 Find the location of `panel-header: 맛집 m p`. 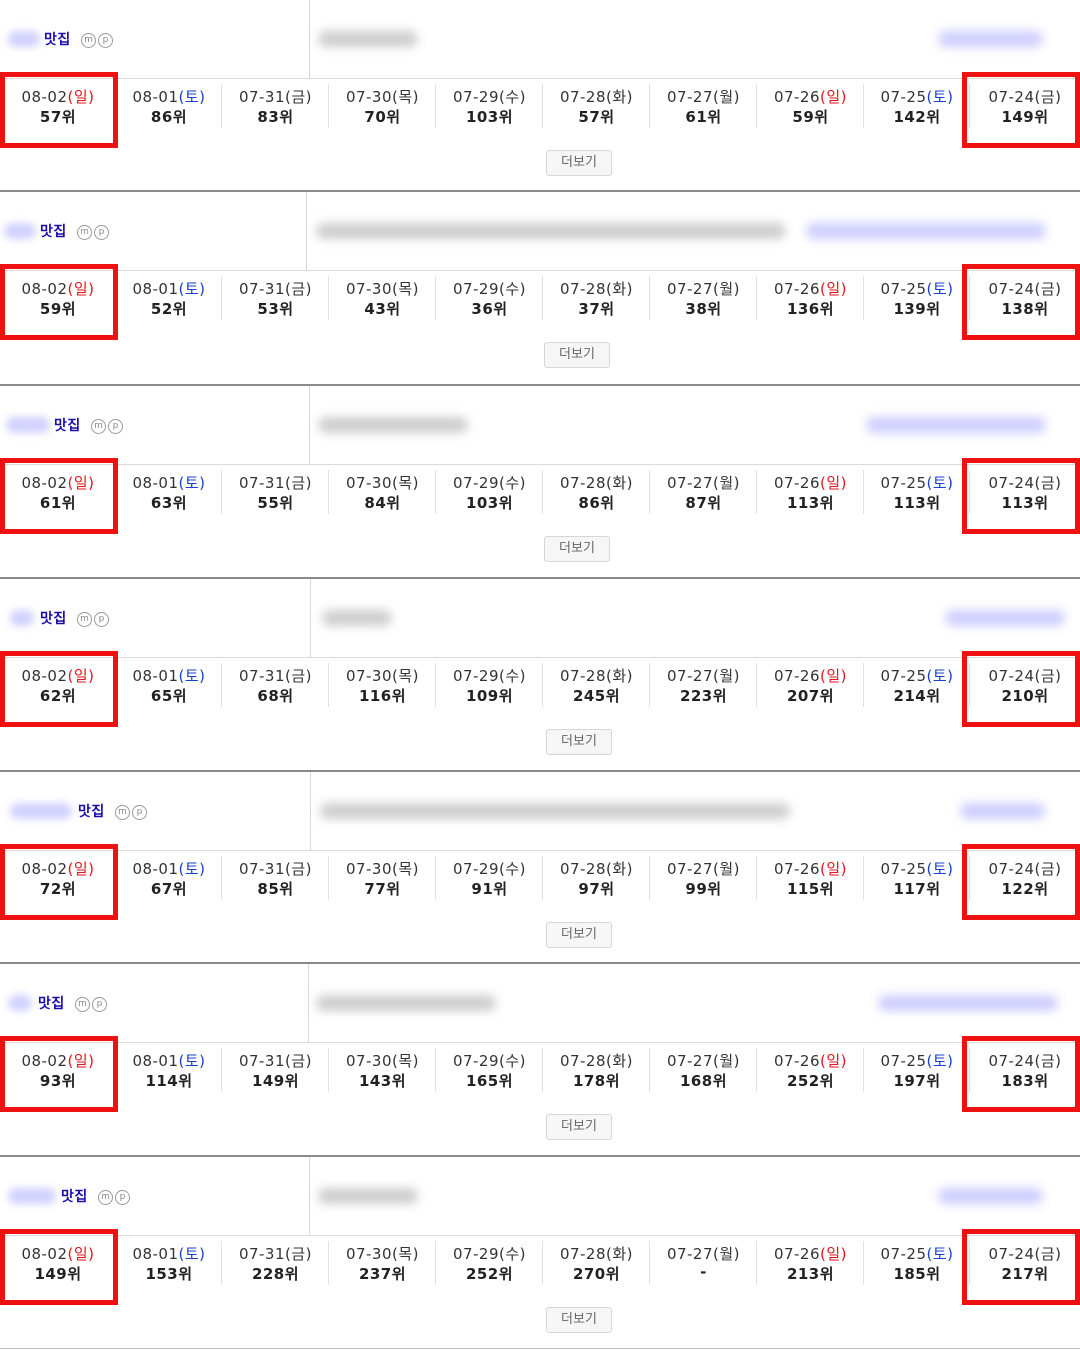

panel-header: 맛집 m p is located at coordinates (540, 618).